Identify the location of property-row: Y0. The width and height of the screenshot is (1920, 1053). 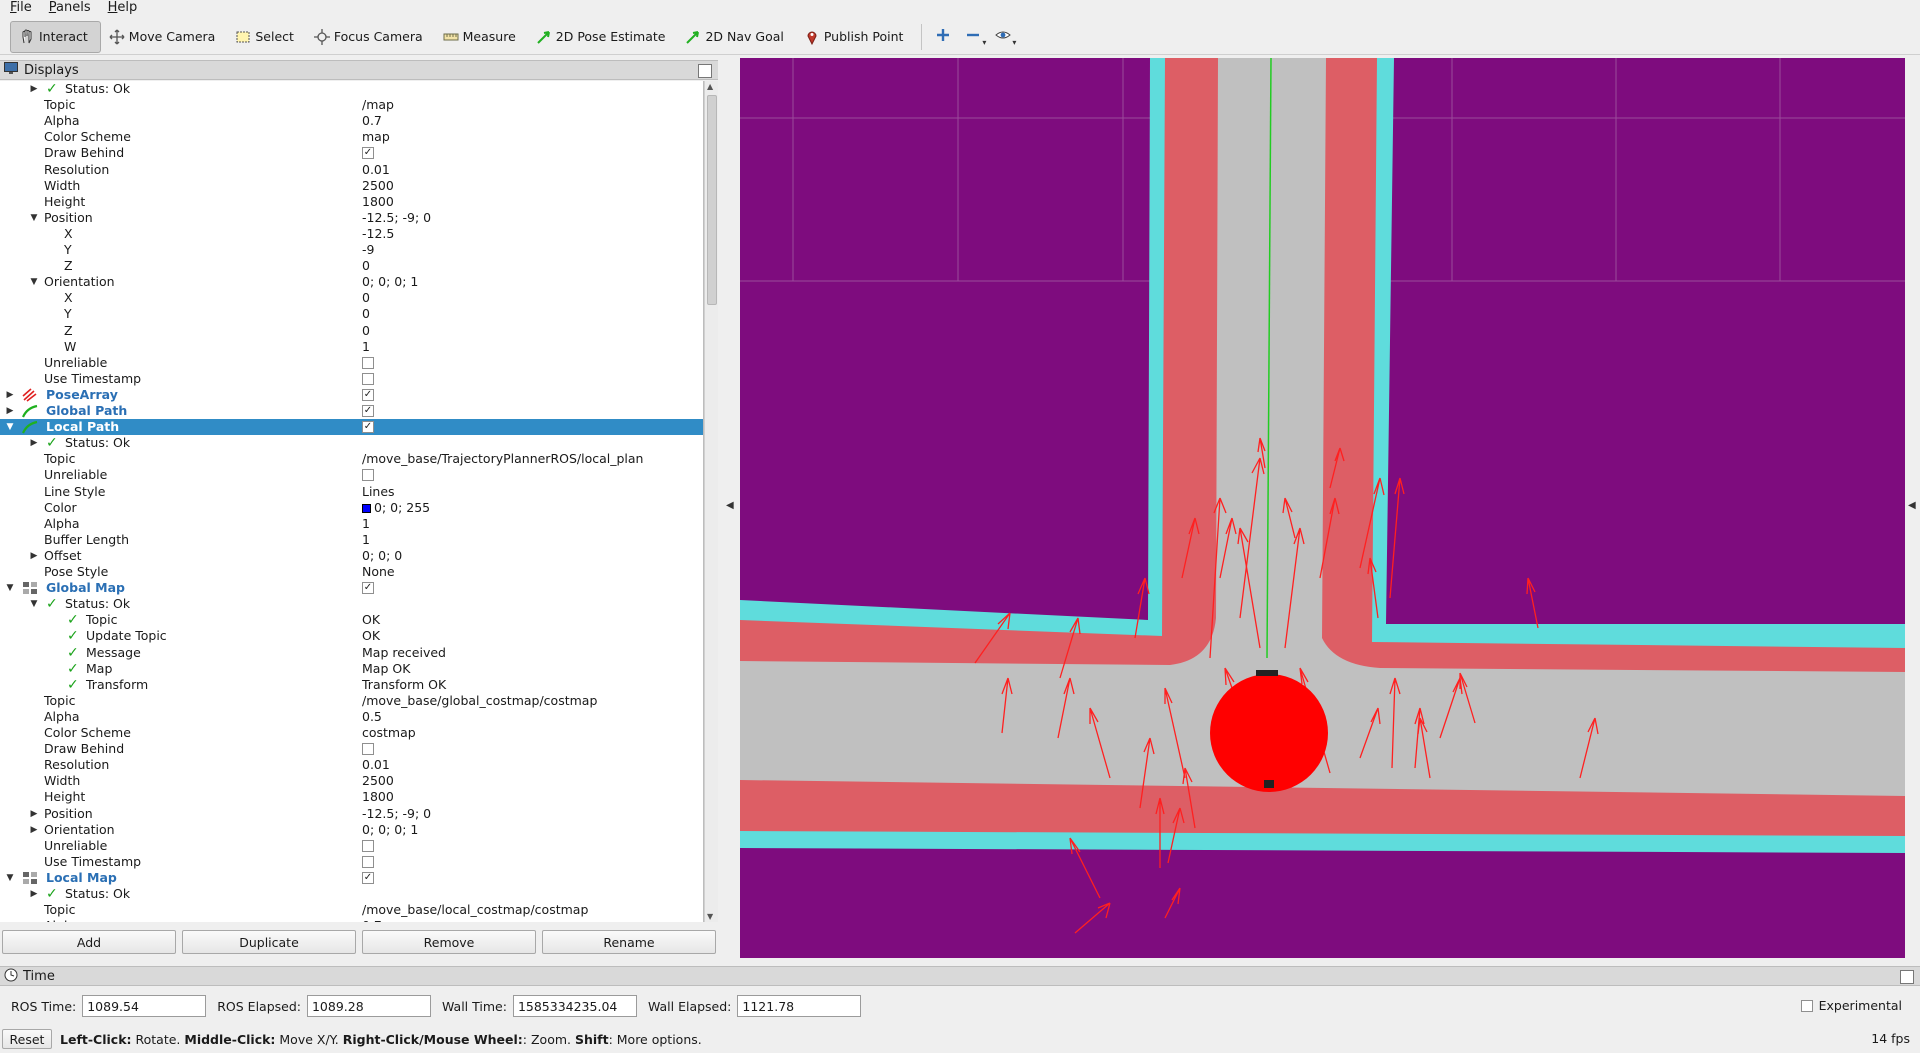
(351, 314).